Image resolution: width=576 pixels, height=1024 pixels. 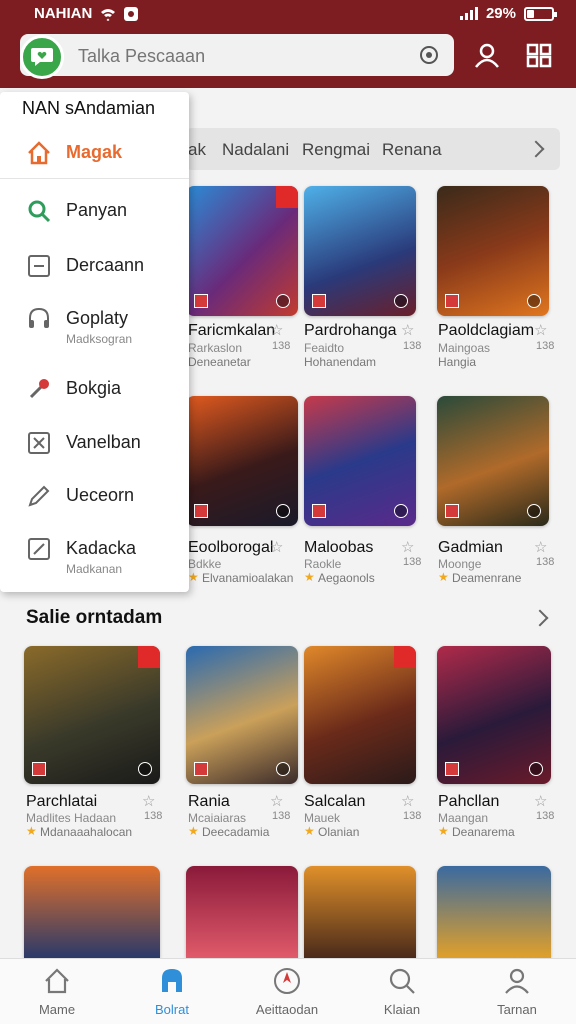 I want to click on drawer-item-kadacka: Kadacka Madkanan, so click(x=102, y=559).